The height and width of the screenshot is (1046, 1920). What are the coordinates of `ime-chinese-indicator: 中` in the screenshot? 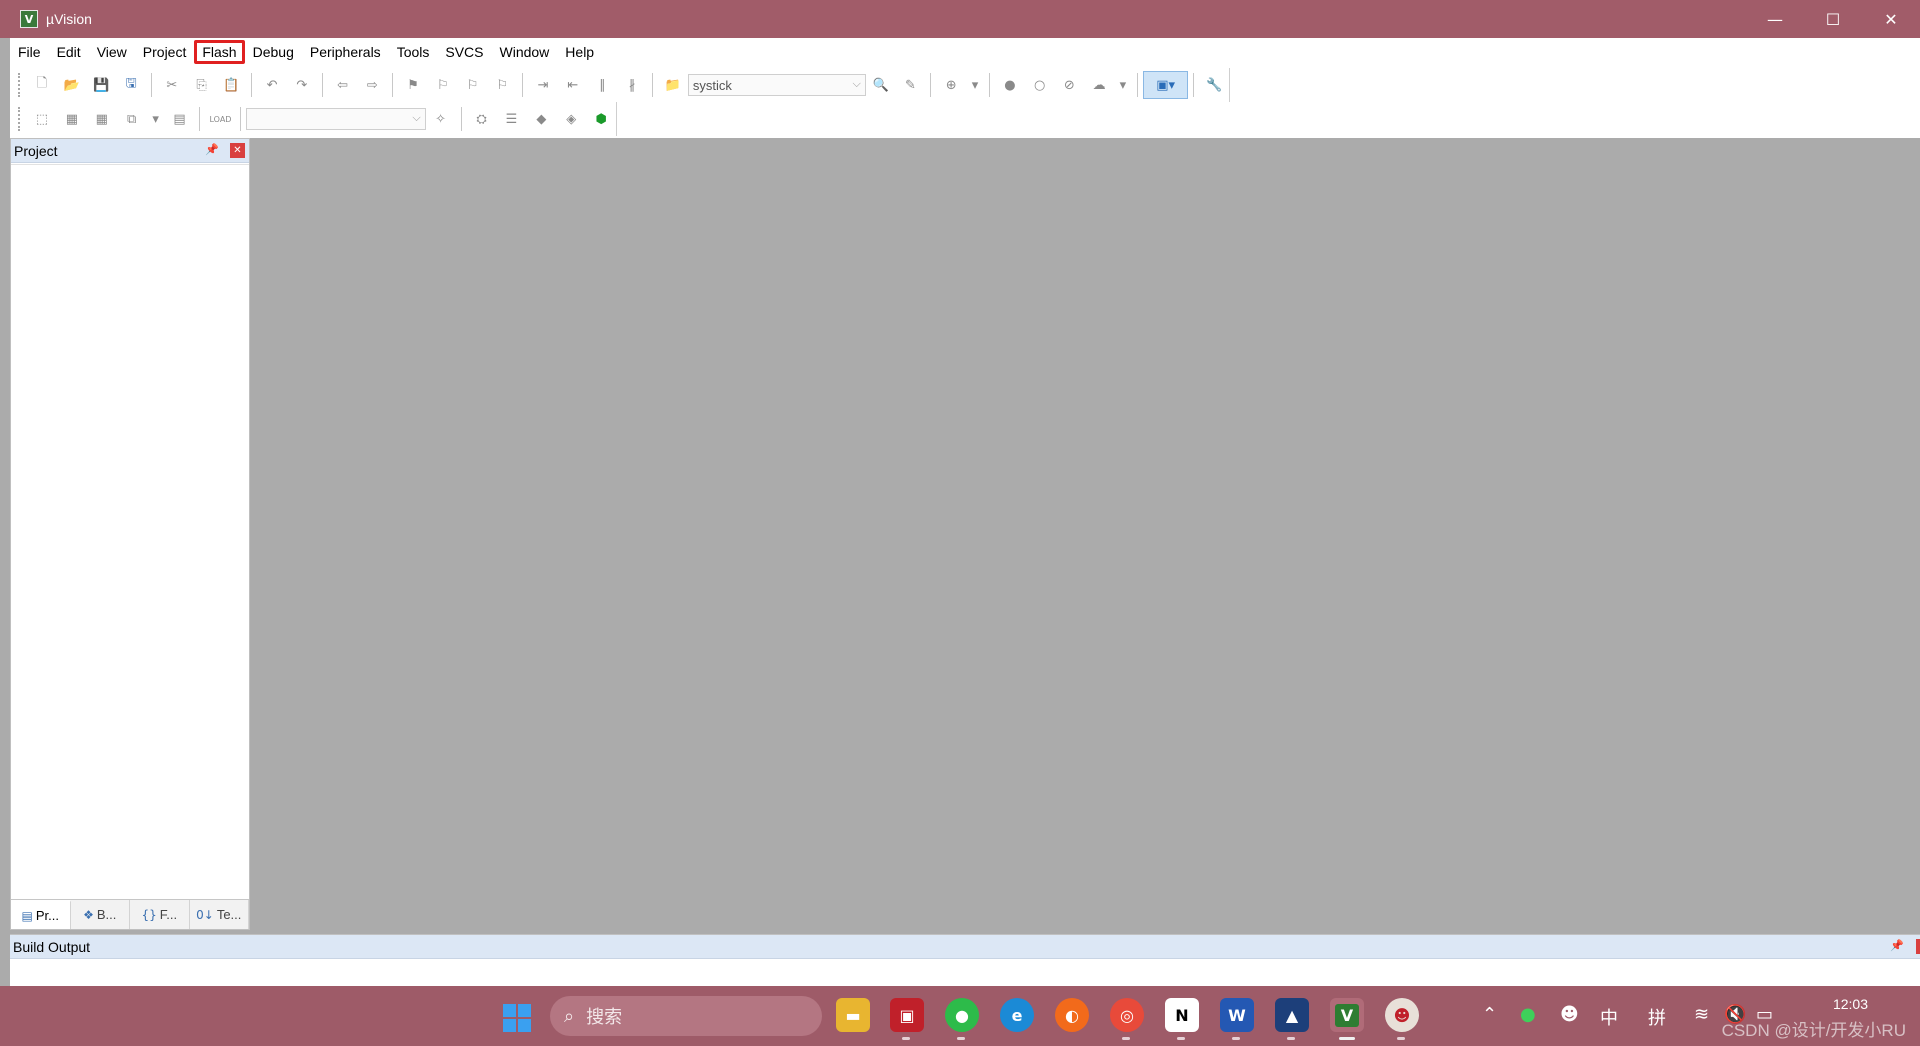 It's located at (1609, 1017).